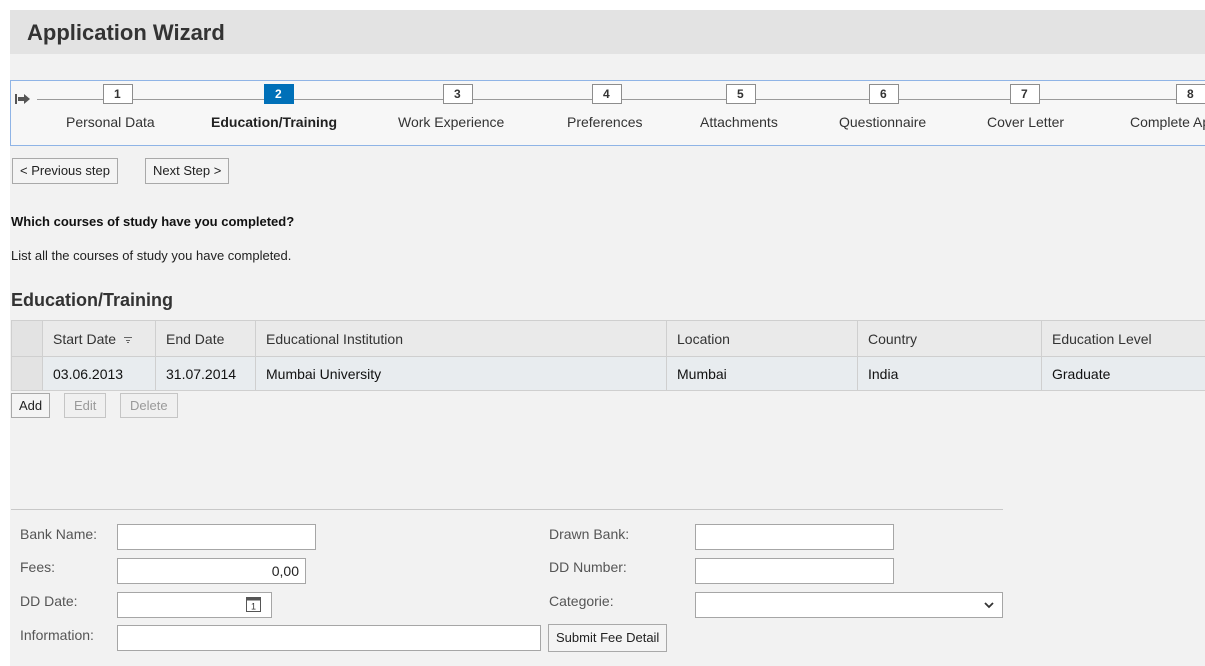  What do you see at coordinates (949, 373) in the screenshot?
I see `cell-country: India` at bounding box center [949, 373].